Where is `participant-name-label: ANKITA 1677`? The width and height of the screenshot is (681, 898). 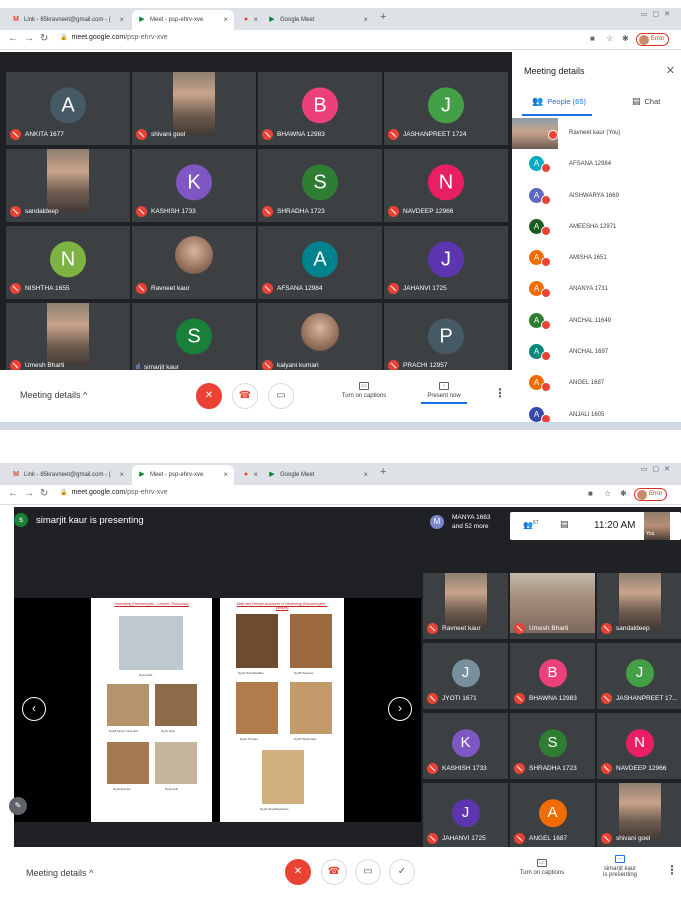
participant-name-label: ANKITA 1677 is located at coordinates (44, 134).